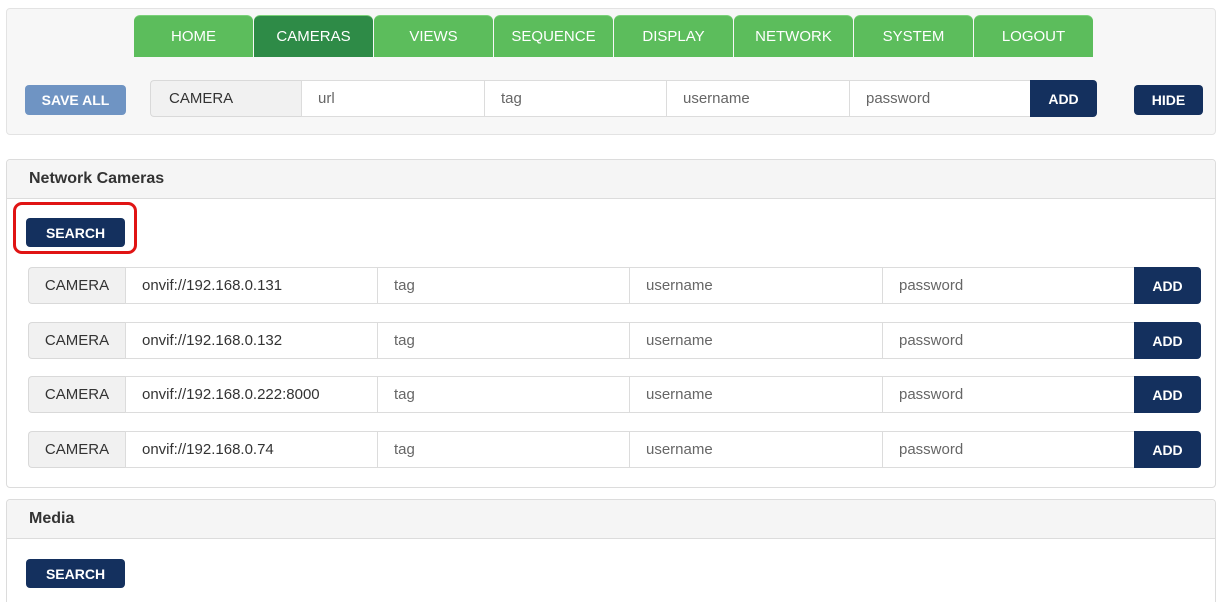 The height and width of the screenshot is (602, 1216). Describe the element at coordinates (611, 179) in the screenshot. I see `network-cameras-heading: Network Cameras` at that location.